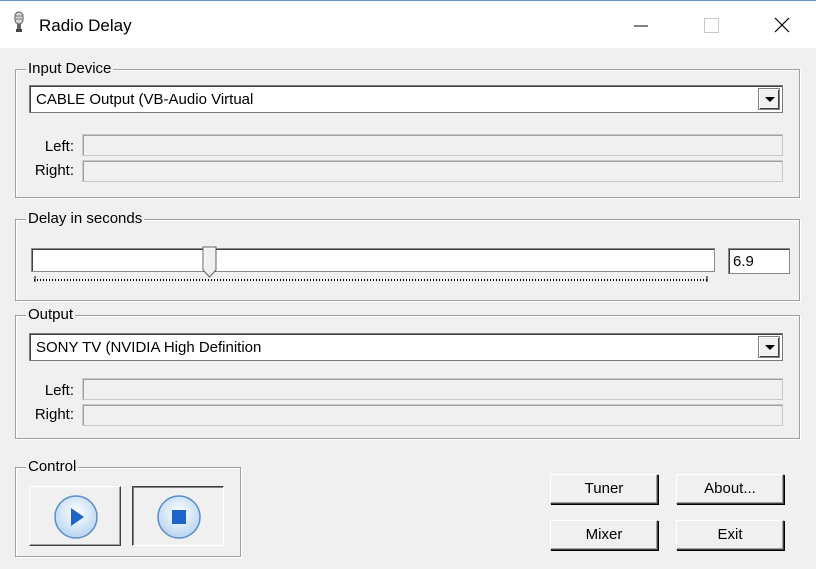 This screenshot has width=816, height=569. I want to click on minimize-button, so click(643, 25).